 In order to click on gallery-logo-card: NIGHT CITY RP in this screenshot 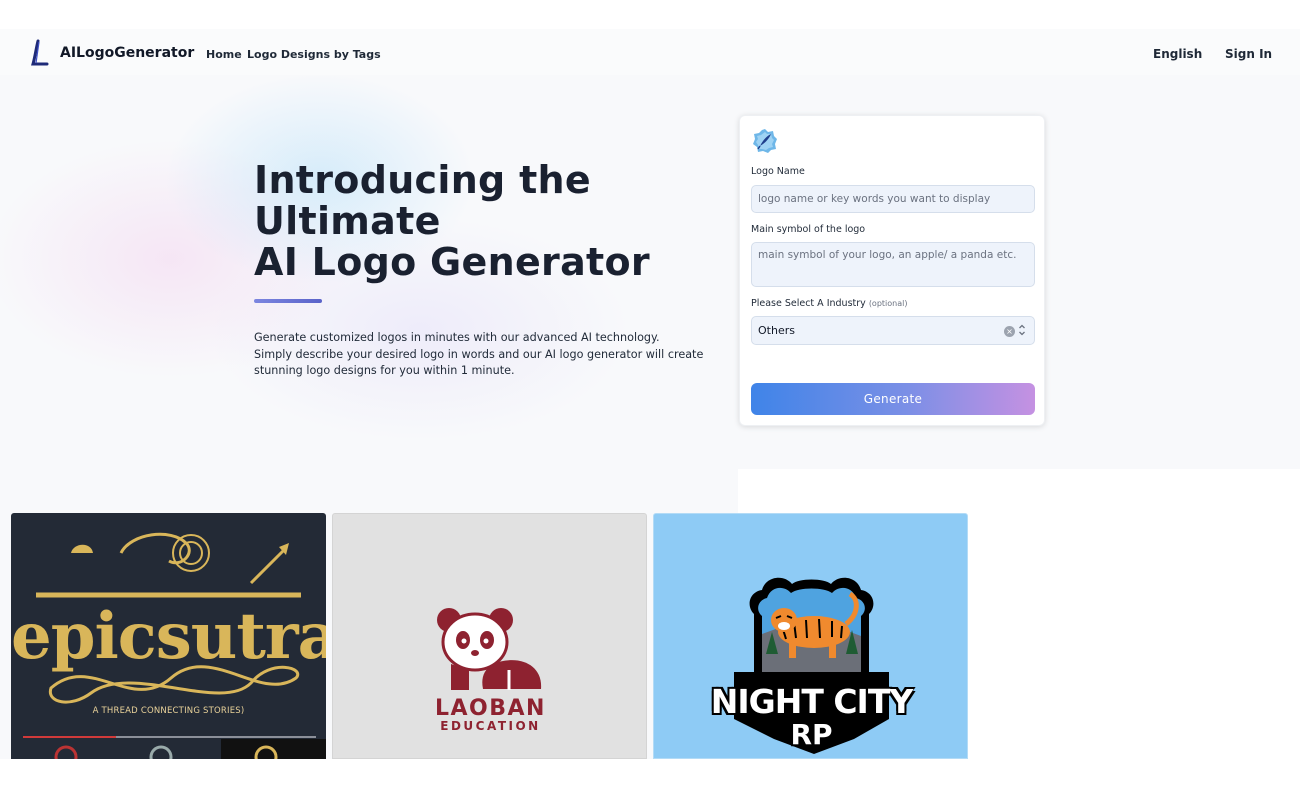, I will do `click(810, 636)`.